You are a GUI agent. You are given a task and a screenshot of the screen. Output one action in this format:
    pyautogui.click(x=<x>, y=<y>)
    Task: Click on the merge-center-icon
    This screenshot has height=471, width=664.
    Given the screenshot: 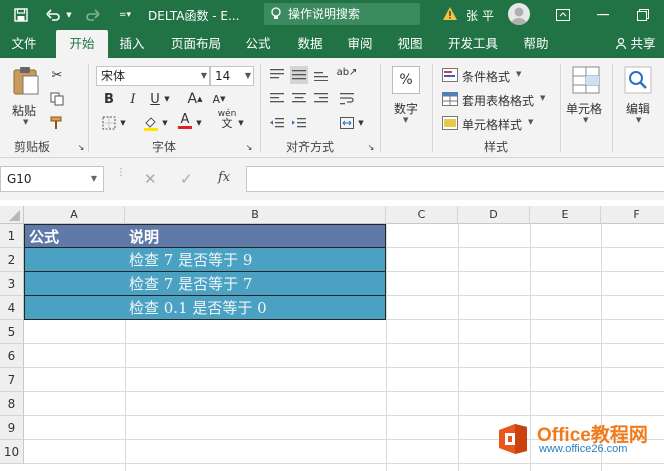 What is the action you would take?
    pyautogui.click(x=347, y=123)
    